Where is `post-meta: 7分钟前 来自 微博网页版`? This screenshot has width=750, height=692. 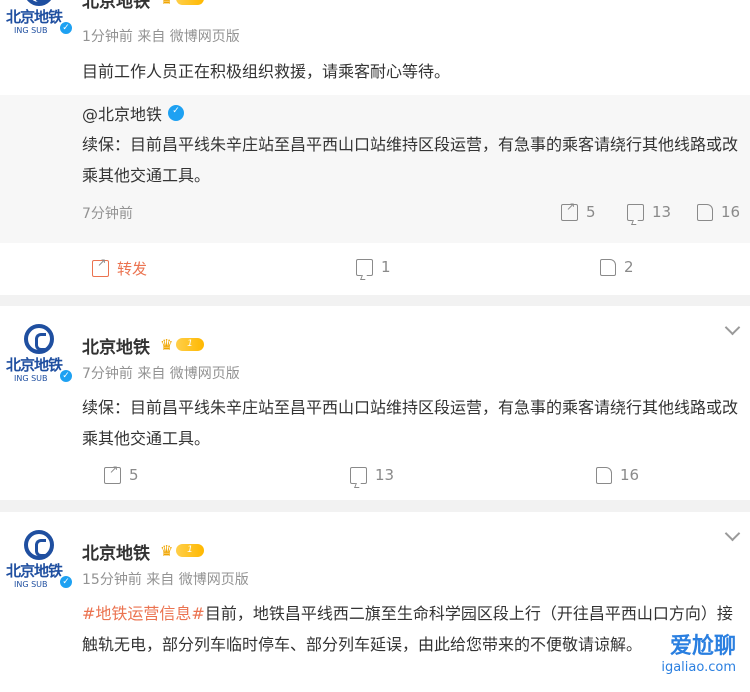
post-meta: 7分钟前 来自 微博网页版 is located at coordinates (161, 374).